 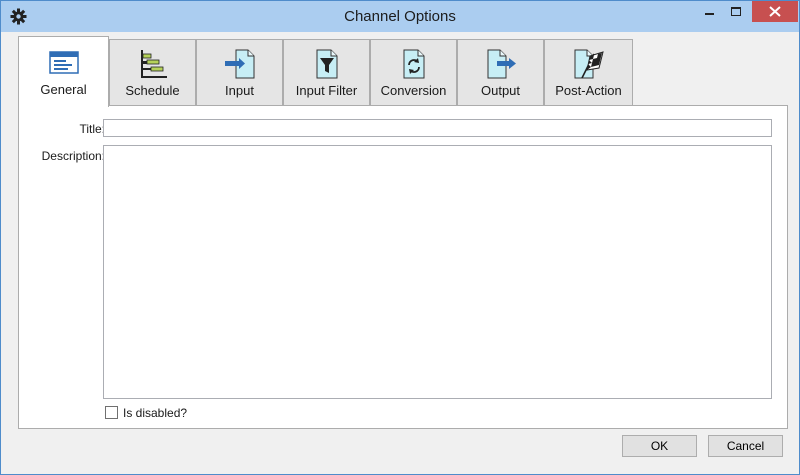 I want to click on tab-input-filter: Input Filter, so click(x=326, y=72).